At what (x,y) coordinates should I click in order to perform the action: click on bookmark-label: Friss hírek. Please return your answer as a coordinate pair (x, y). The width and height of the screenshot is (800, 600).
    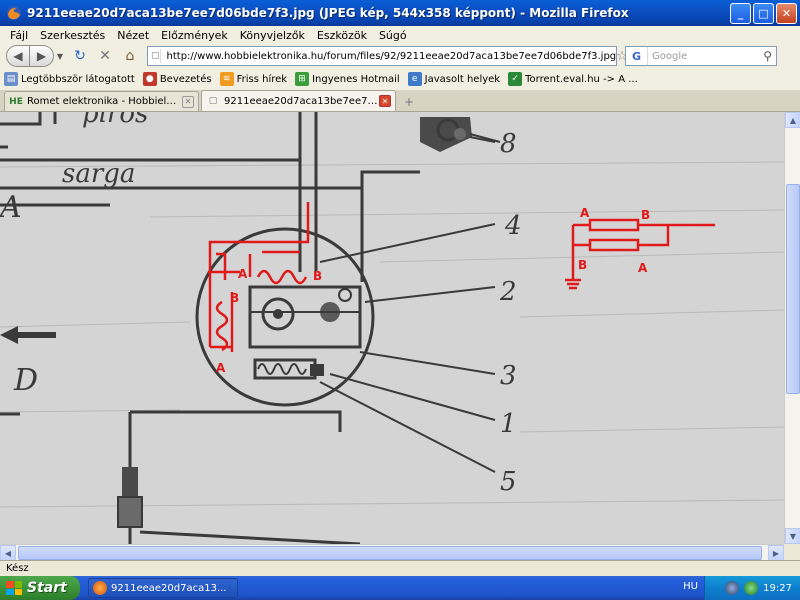
    Looking at the image, I should click on (262, 79).